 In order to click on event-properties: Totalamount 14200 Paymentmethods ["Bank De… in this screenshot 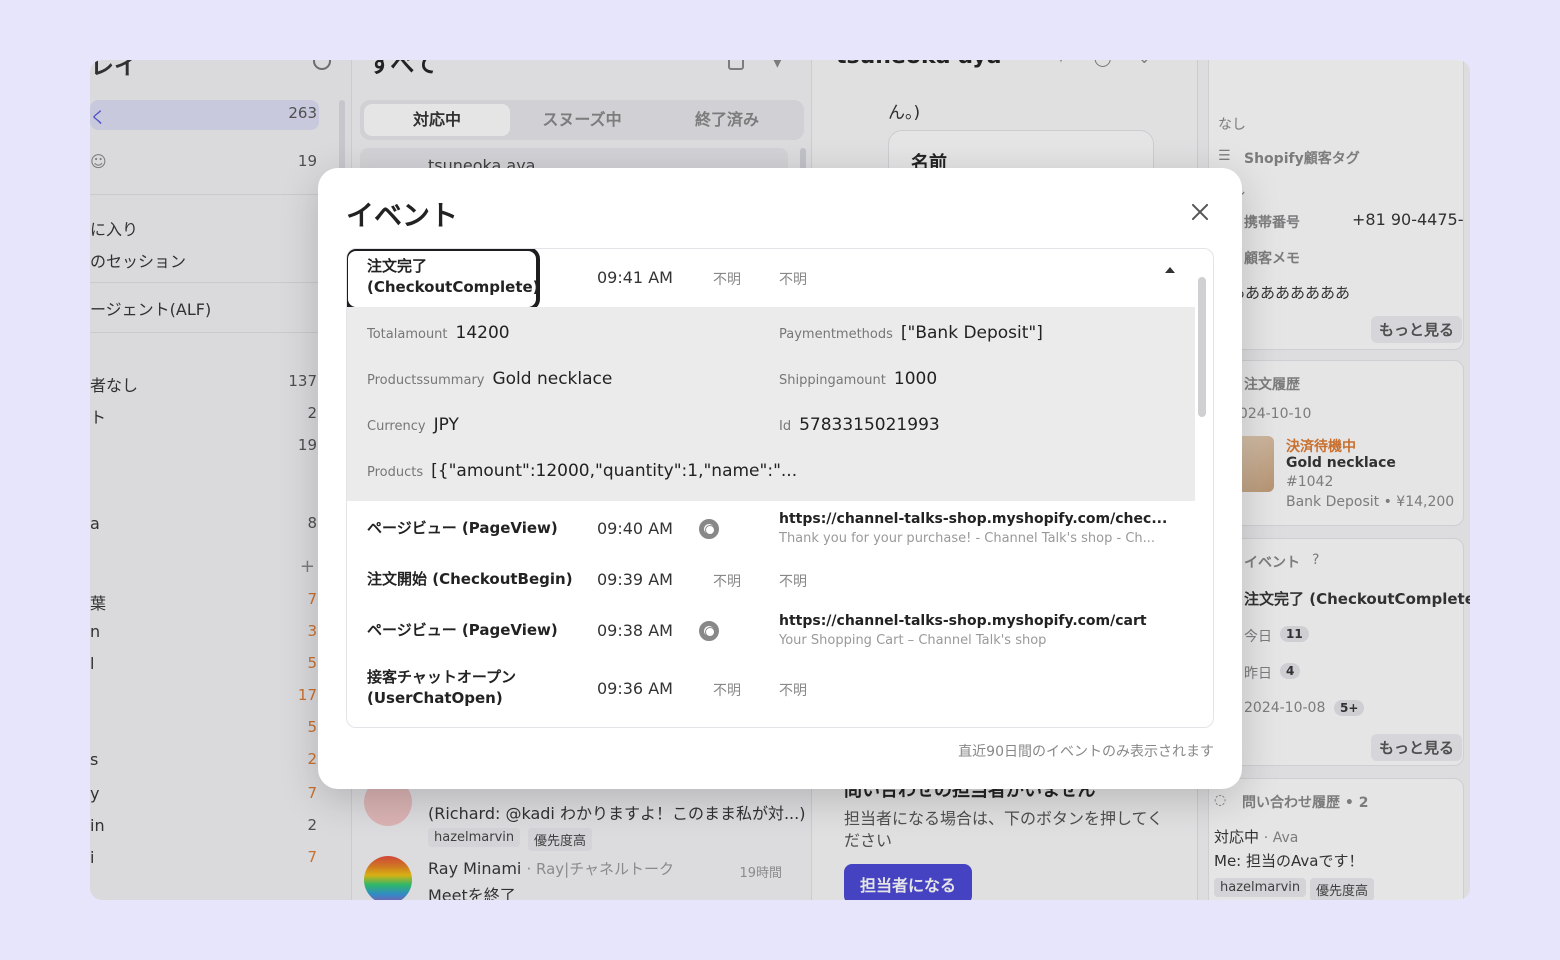, I will do `click(771, 404)`.